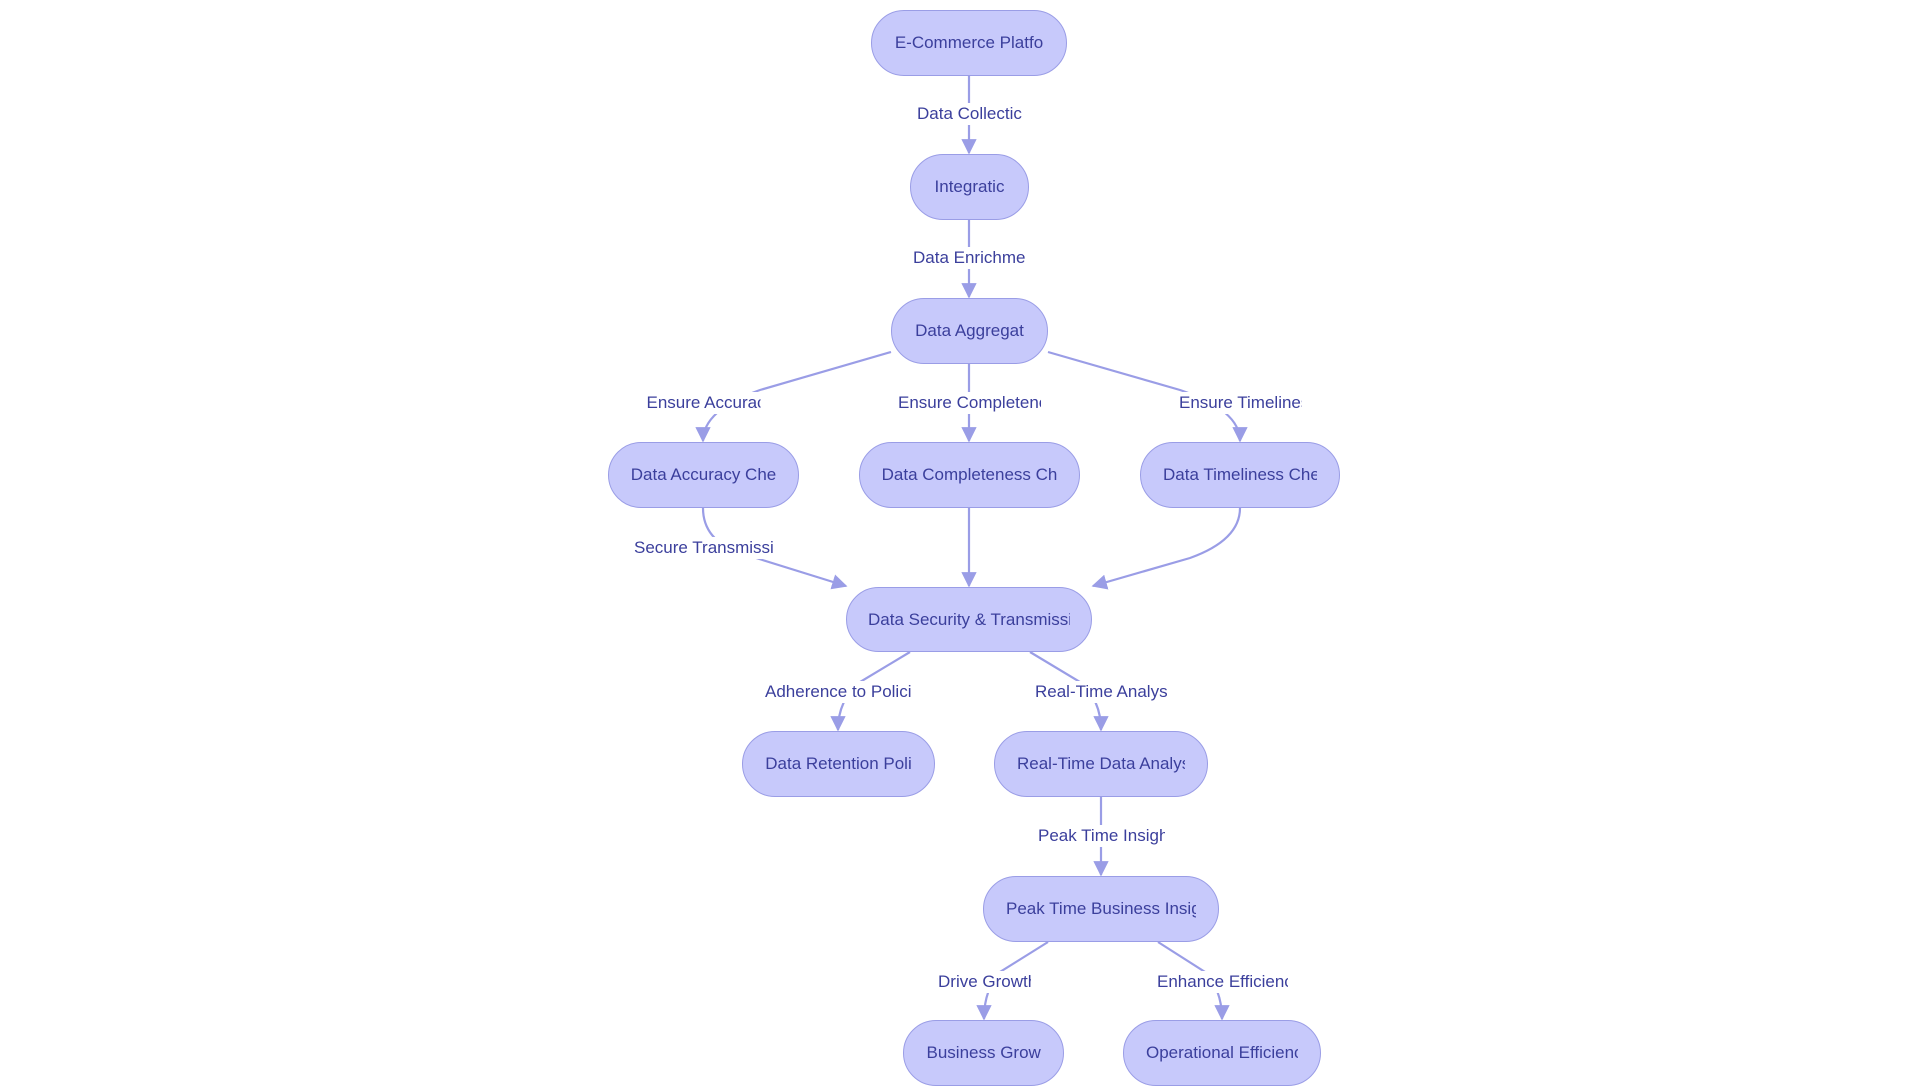  I want to click on node-label: Operational Efficienc, so click(1222, 1052).